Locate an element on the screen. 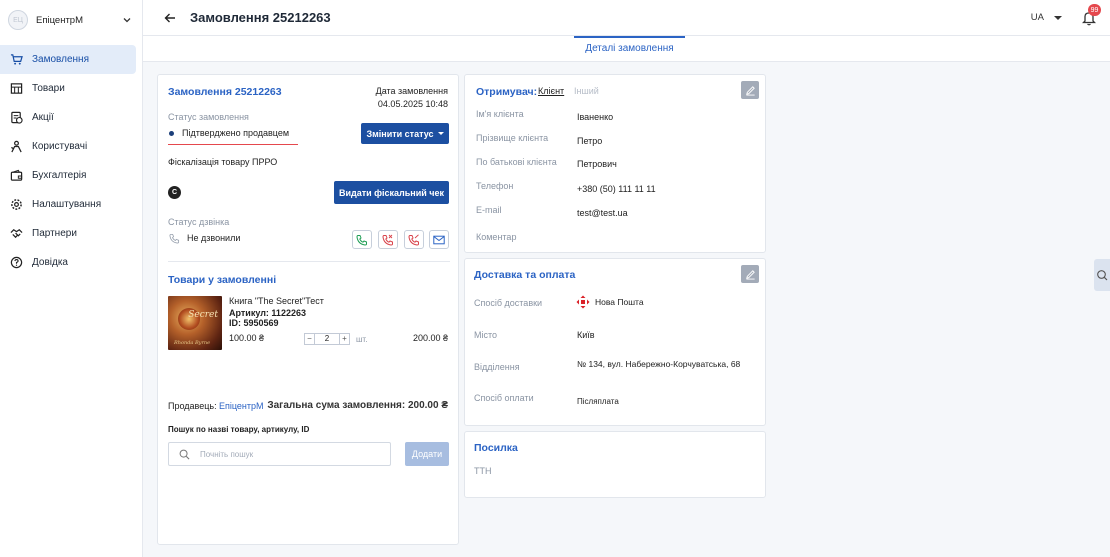  sidebar-item-label: Акції is located at coordinates (43, 117).